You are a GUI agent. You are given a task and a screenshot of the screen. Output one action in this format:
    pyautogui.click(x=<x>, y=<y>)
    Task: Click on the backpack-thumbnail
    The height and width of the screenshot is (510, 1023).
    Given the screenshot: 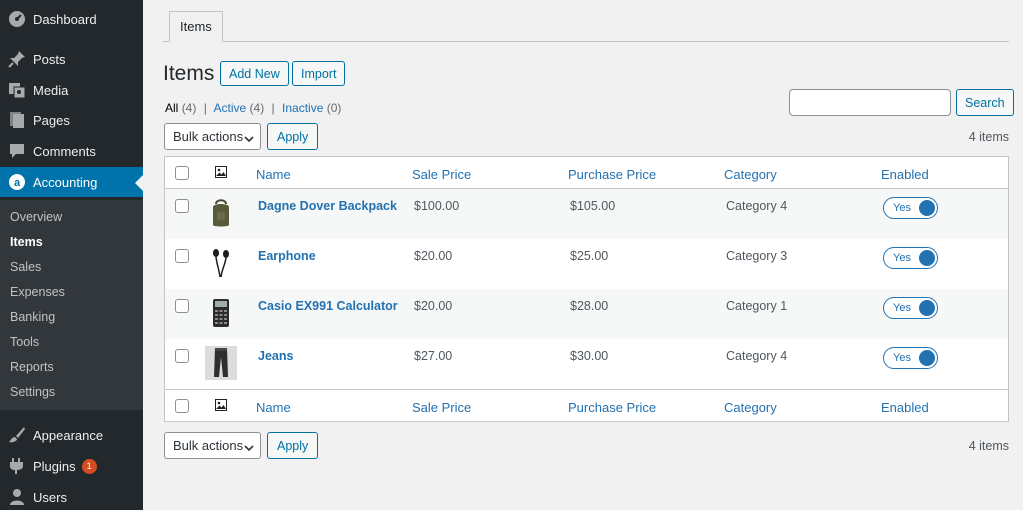 What is the action you would take?
    pyautogui.click(x=221, y=213)
    